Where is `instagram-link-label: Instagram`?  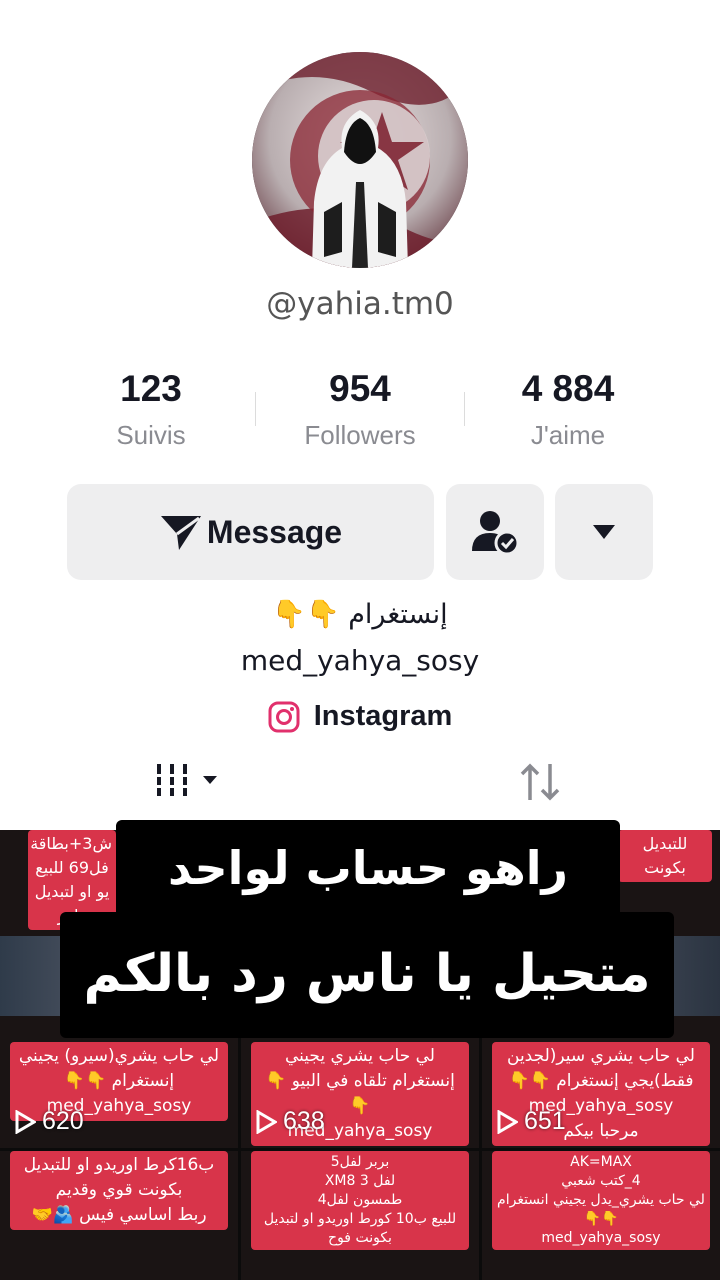 instagram-link-label: Instagram is located at coordinates (383, 716).